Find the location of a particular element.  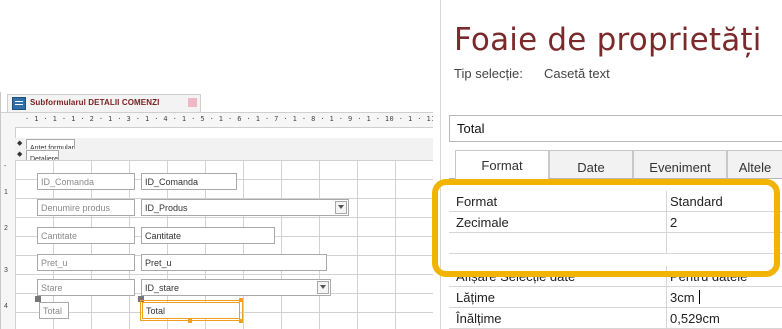

combo-id-produs: ID_Produs is located at coordinates (245, 207).